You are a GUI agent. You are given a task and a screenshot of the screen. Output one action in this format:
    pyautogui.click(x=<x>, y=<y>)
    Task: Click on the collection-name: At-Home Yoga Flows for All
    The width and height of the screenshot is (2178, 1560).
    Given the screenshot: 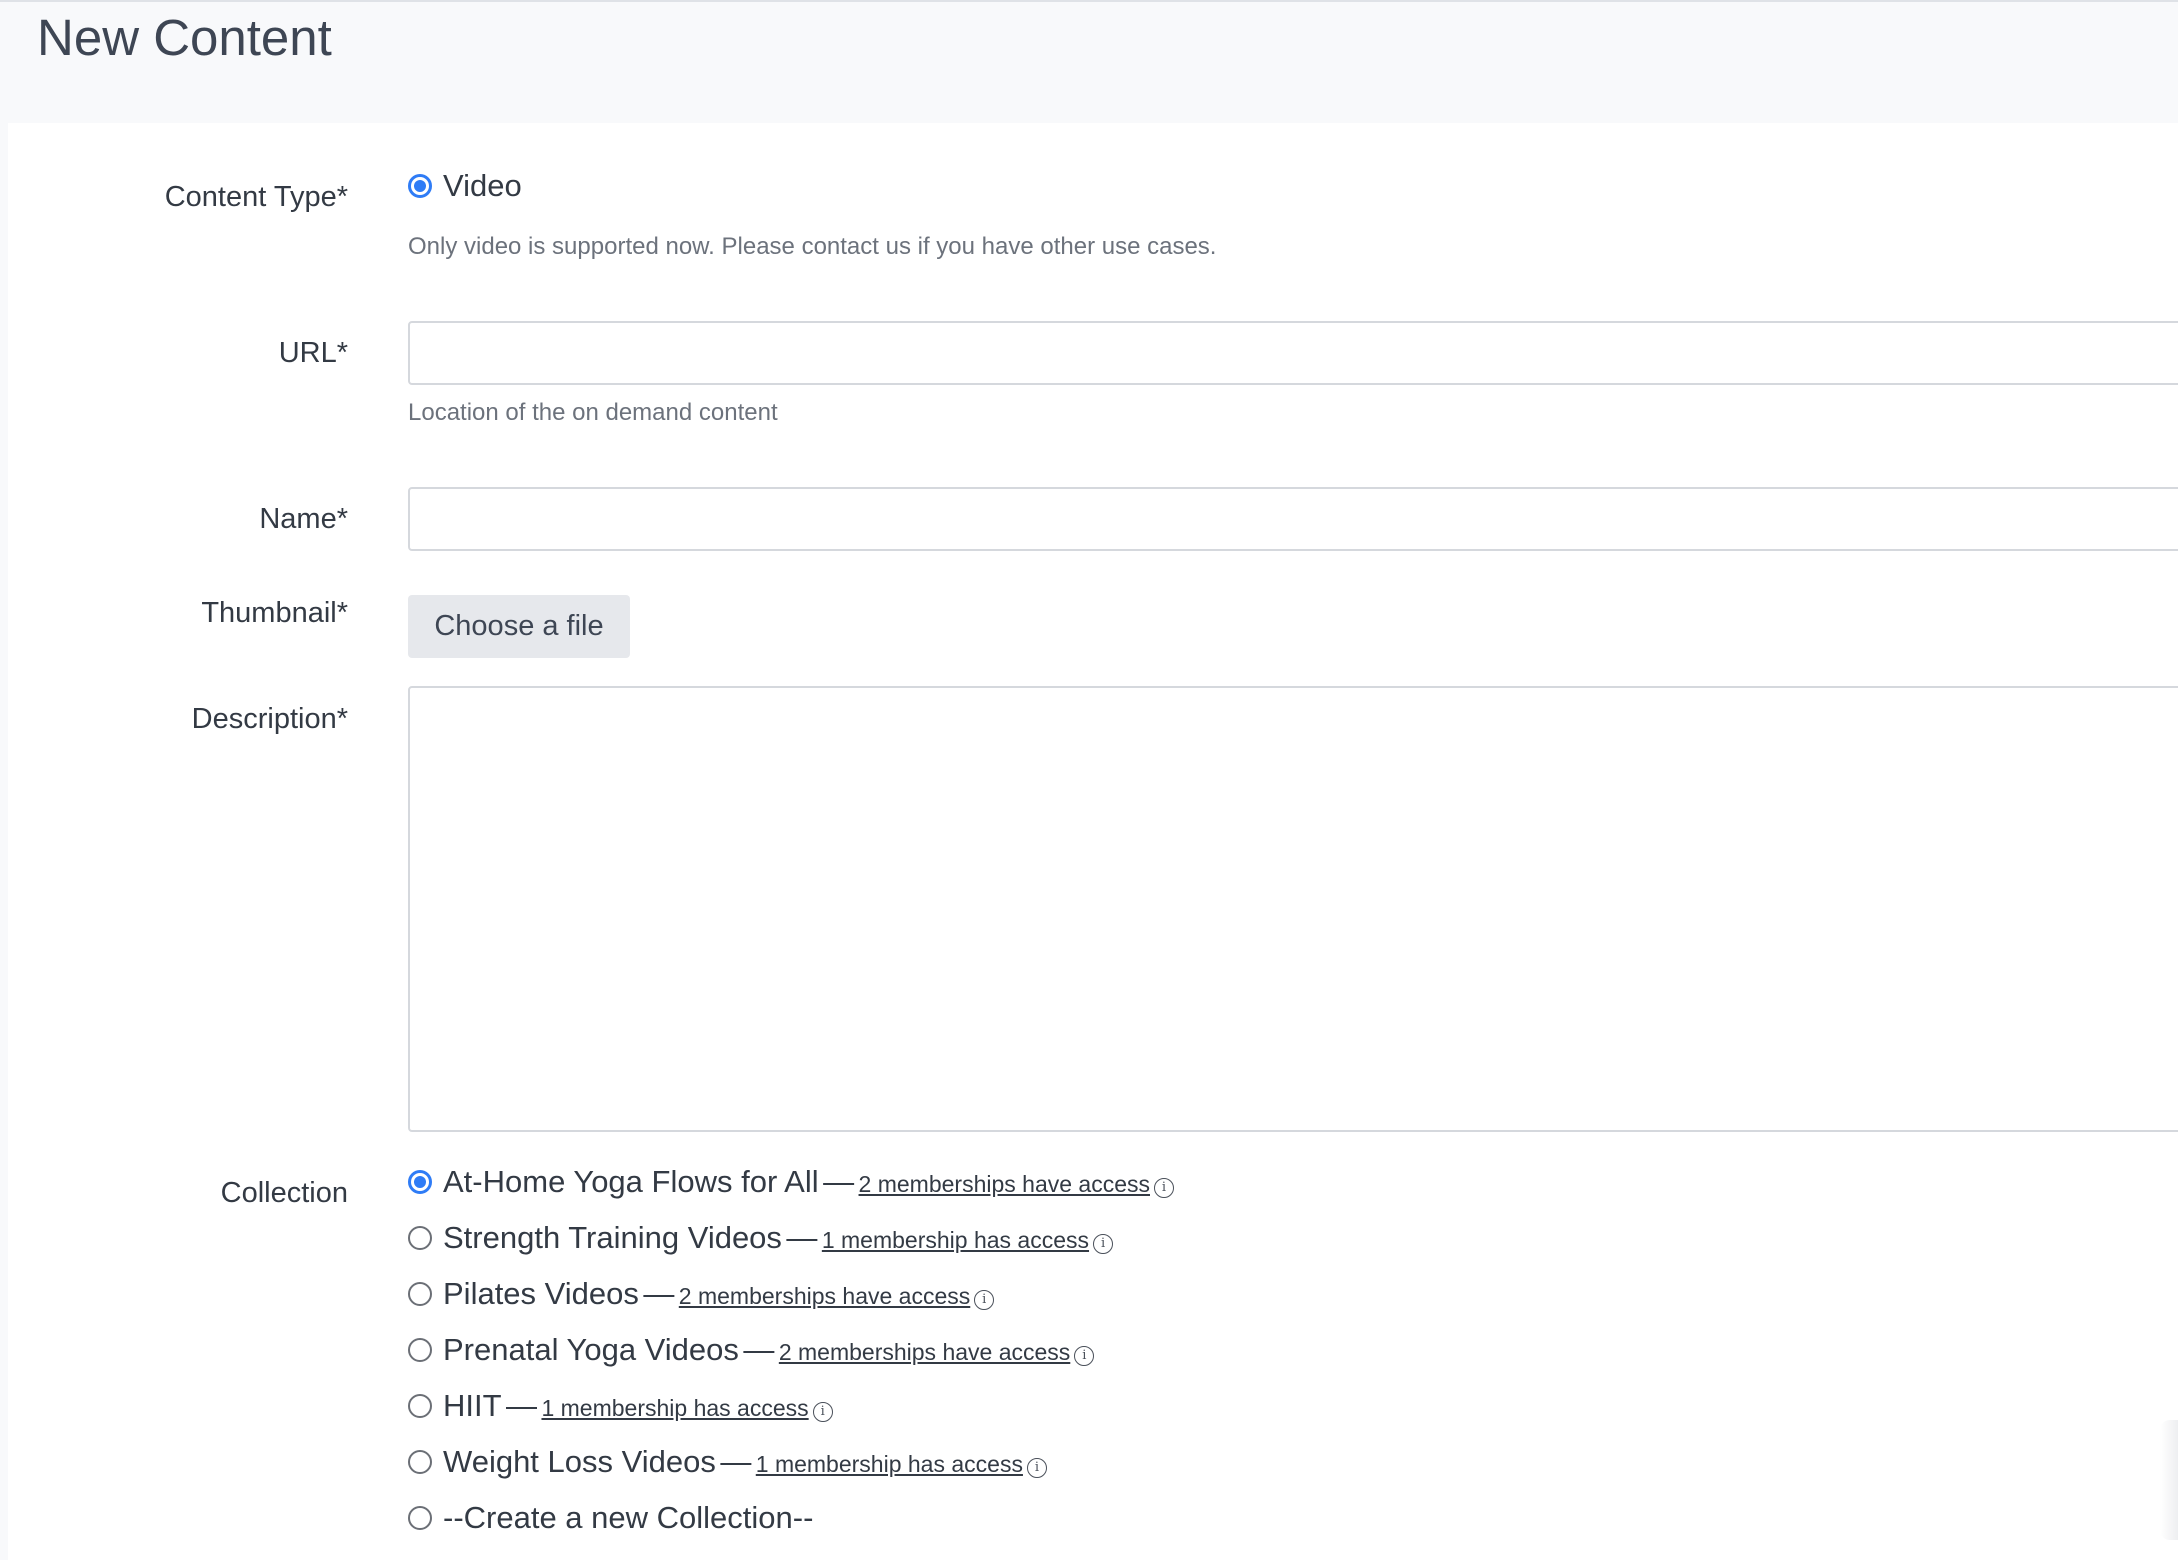 What is the action you would take?
    pyautogui.click(x=631, y=1181)
    